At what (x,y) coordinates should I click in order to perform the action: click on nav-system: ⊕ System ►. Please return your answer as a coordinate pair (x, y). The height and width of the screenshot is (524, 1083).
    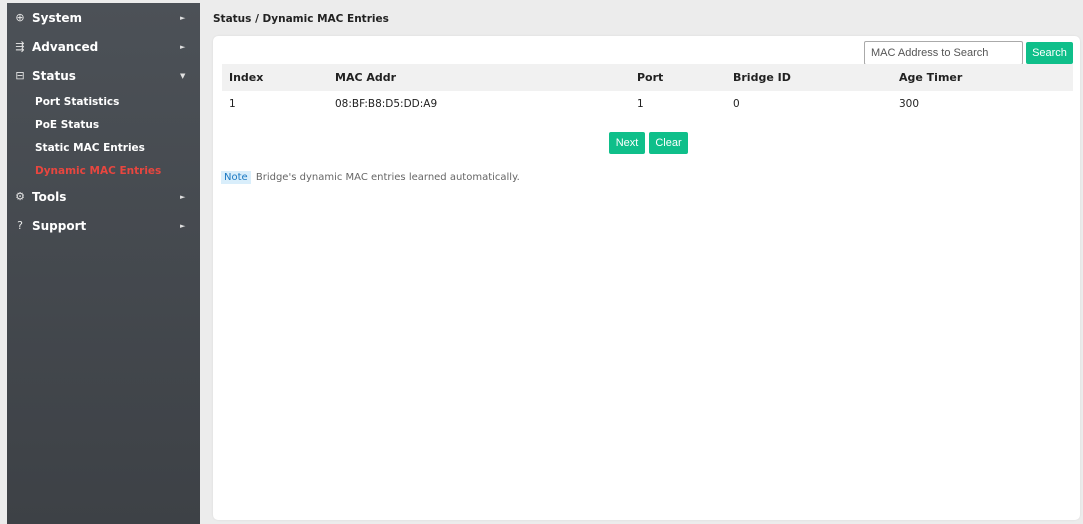
    Looking at the image, I should click on (103, 17).